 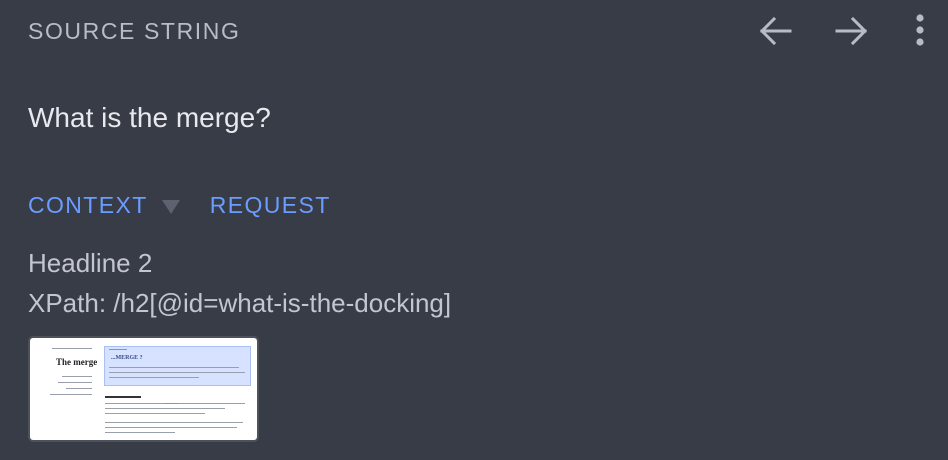 What do you see at coordinates (170, 206) in the screenshot?
I see `caret-down-icon` at bounding box center [170, 206].